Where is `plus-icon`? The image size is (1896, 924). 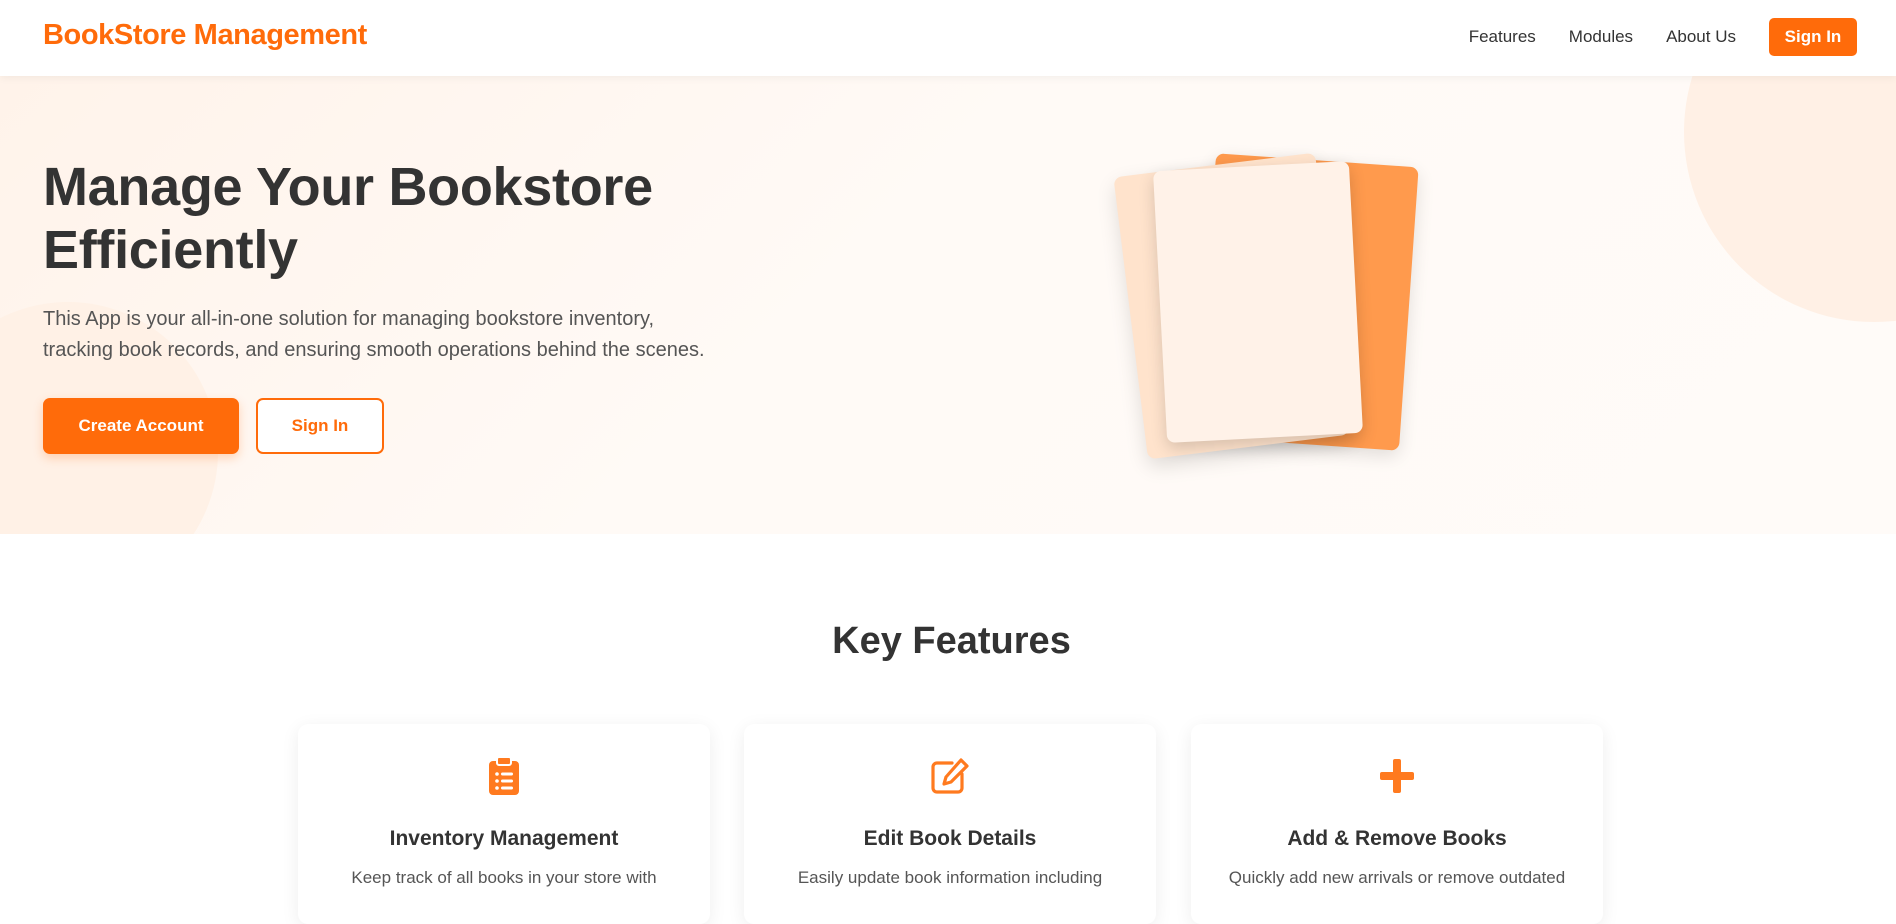
plus-icon is located at coordinates (1397, 776).